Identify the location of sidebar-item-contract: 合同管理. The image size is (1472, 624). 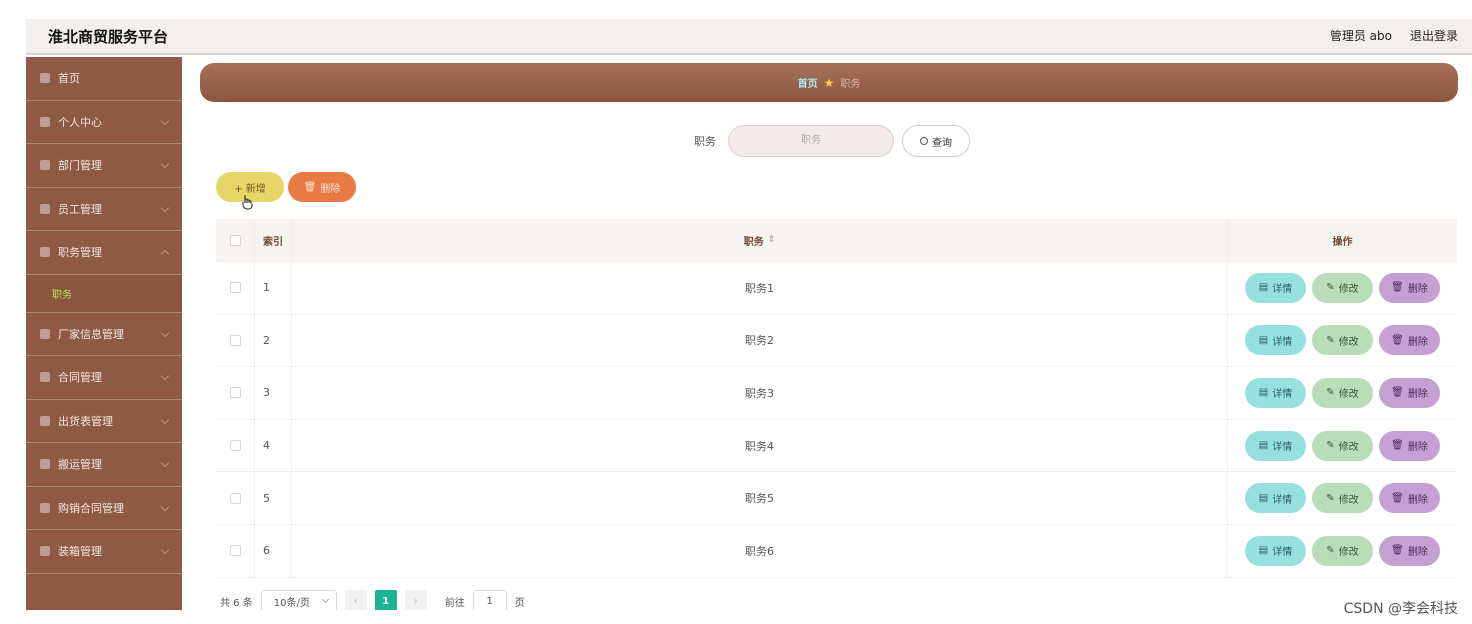
(104, 378).